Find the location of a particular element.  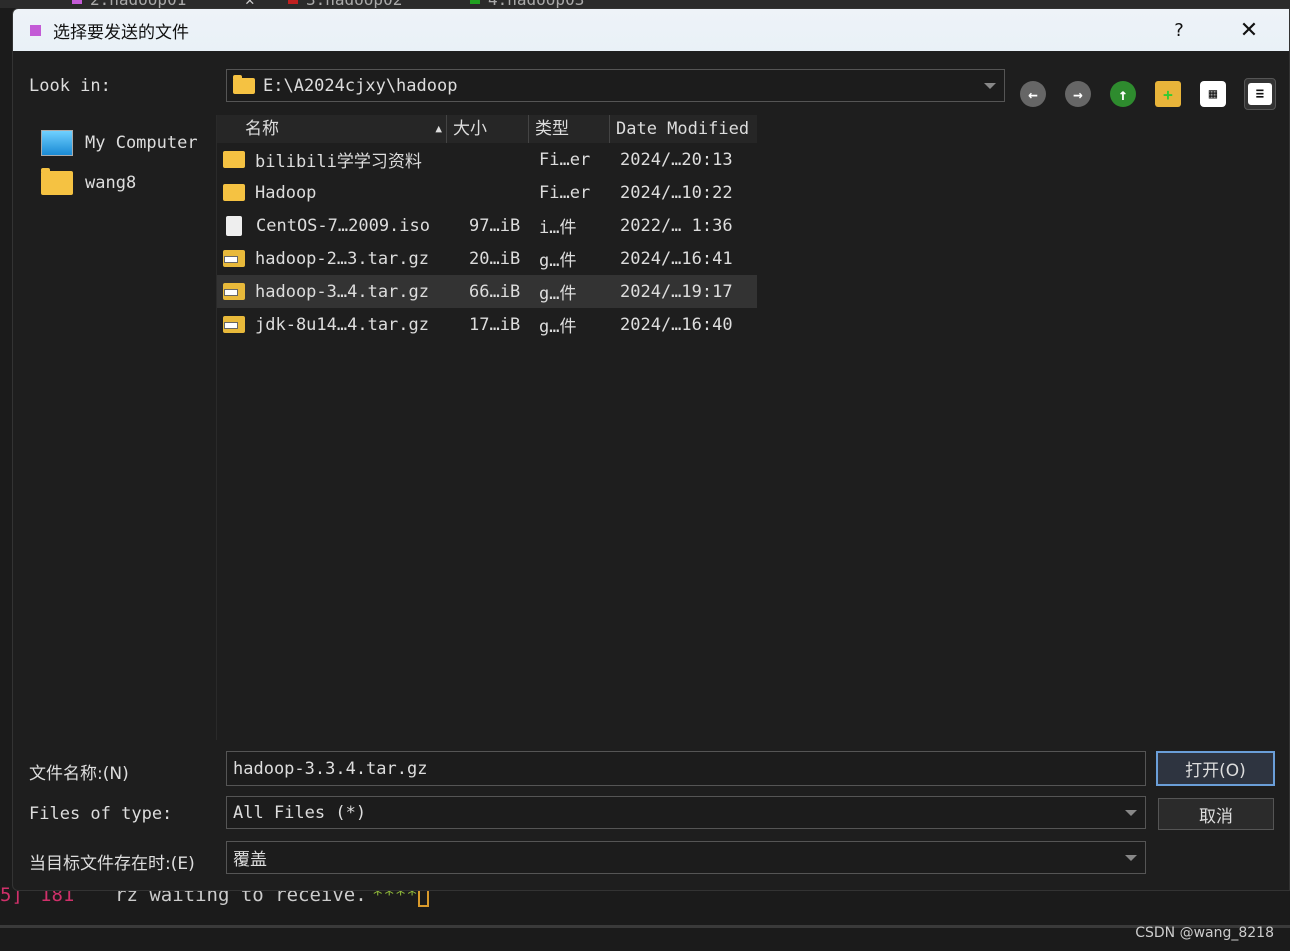

exists-combo: 覆盖 is located at coordinates (686, 857).